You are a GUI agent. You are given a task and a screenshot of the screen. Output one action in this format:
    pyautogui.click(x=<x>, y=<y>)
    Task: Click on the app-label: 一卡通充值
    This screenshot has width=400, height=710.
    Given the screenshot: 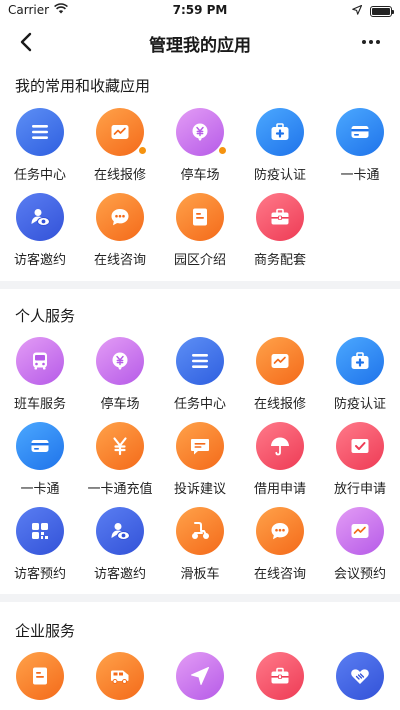 What is the action you would take?
    pyautogui.click(x=120, y=489)
    